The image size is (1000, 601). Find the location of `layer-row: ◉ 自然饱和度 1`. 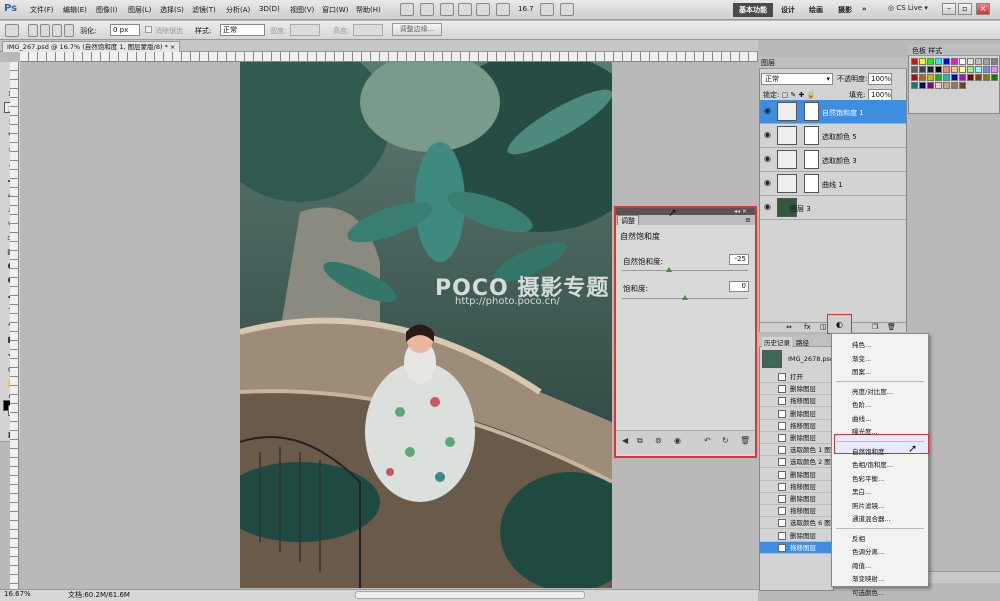

layer-row: ◉ 自然饱和度 1 is located at coordinates (833, 112).